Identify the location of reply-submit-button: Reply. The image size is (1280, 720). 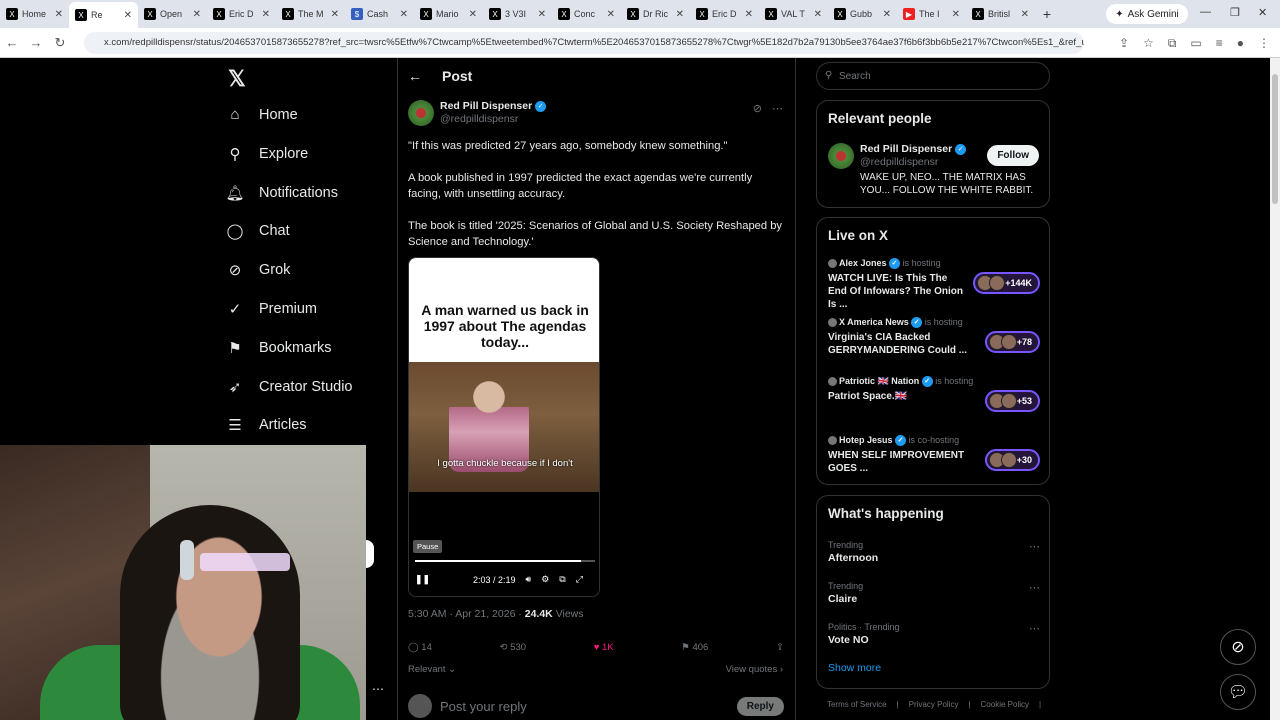
(760, 706).